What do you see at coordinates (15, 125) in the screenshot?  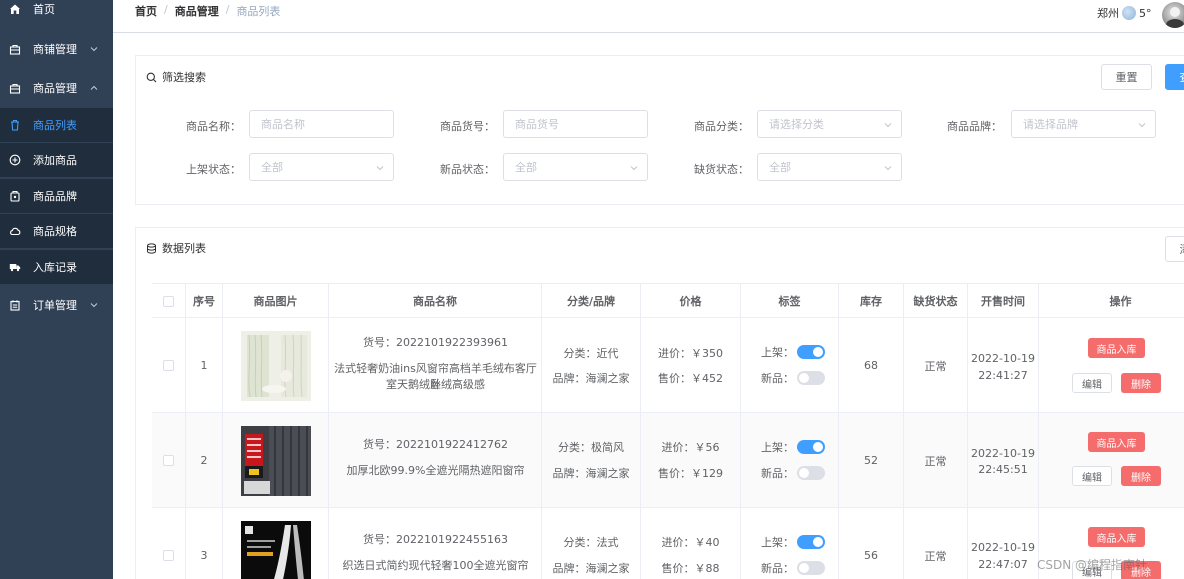 I see `trash-list-icon` at bounding box center [15, 125].